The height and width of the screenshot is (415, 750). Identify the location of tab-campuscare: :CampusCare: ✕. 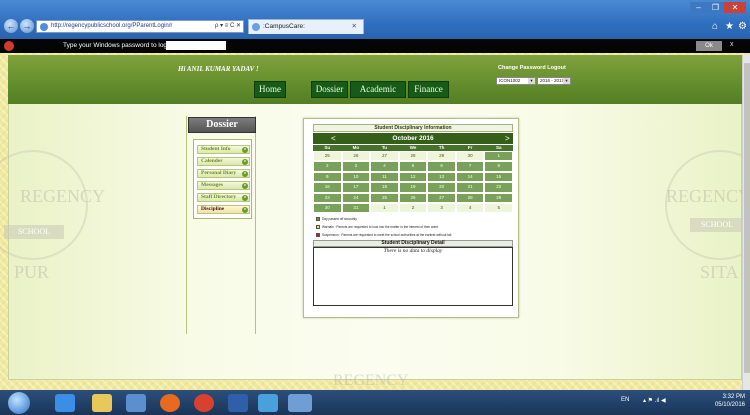
(306, 26).